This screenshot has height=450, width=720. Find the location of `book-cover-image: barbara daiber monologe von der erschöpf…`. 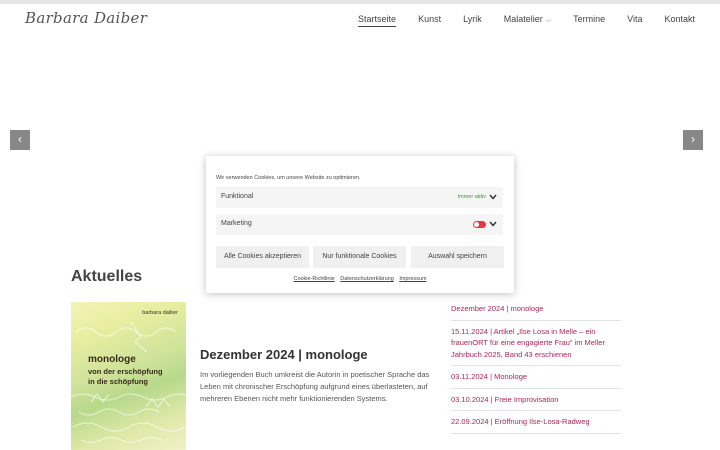

book-cover-image: barbara daiber monologe von der erschöpf… is located at coordinates (128, 376).